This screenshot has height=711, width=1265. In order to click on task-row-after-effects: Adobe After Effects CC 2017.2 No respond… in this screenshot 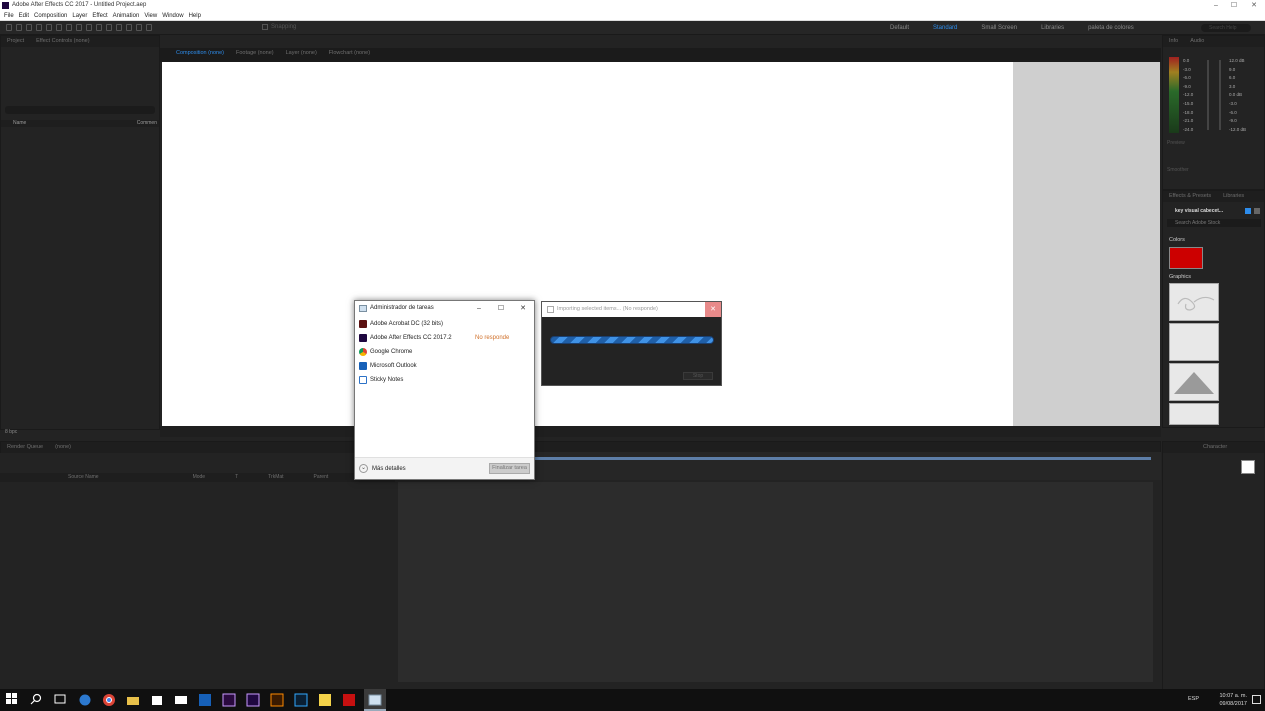, I will do `click(444, 338)`.